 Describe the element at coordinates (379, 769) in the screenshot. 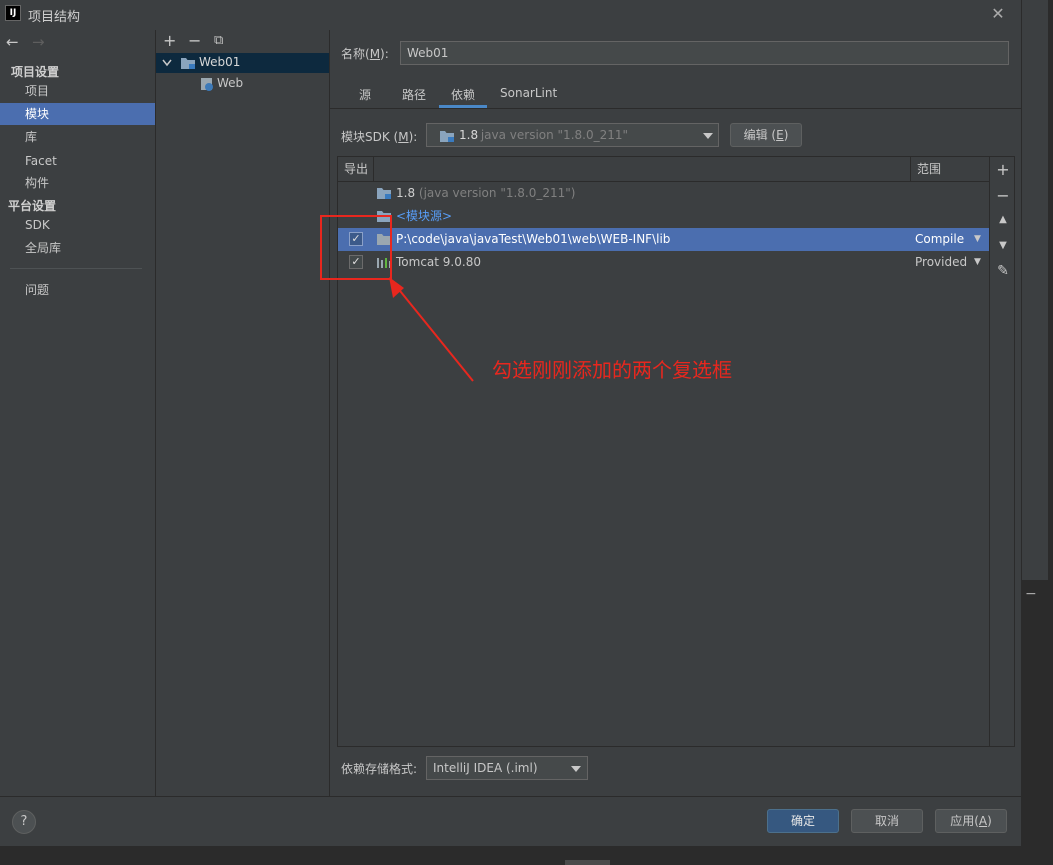

I see `storage-format-label: 依赖存储格式:` at that location.